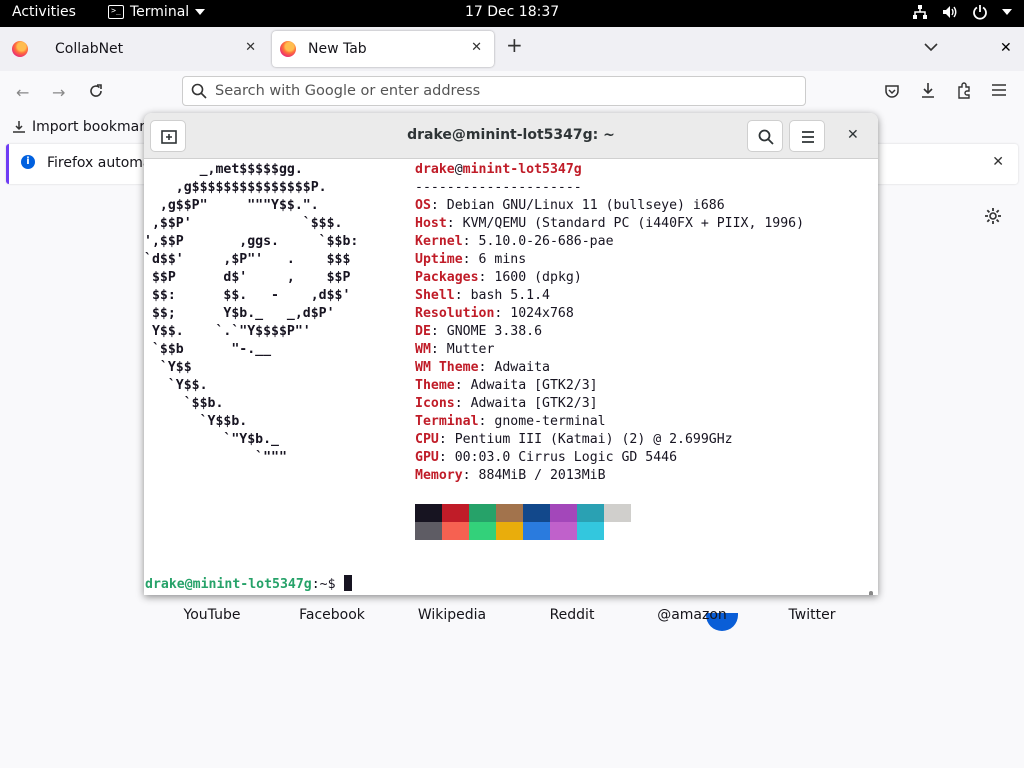 This screenshot has height=768, width=1024. Describe the element at coordinates (570, 205) in the screenshot. I see `info-line: OS: Debian GNU/Linux 11 (bullseye) i686` at that location.